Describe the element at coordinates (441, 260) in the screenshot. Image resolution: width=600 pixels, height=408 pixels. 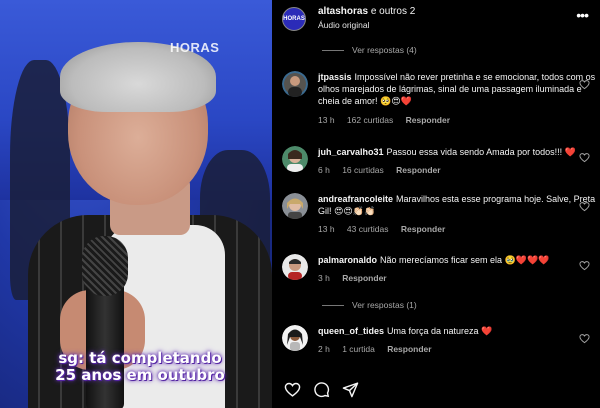
I see `comment-text: Não merecíamos ficar sem ela` at that location.